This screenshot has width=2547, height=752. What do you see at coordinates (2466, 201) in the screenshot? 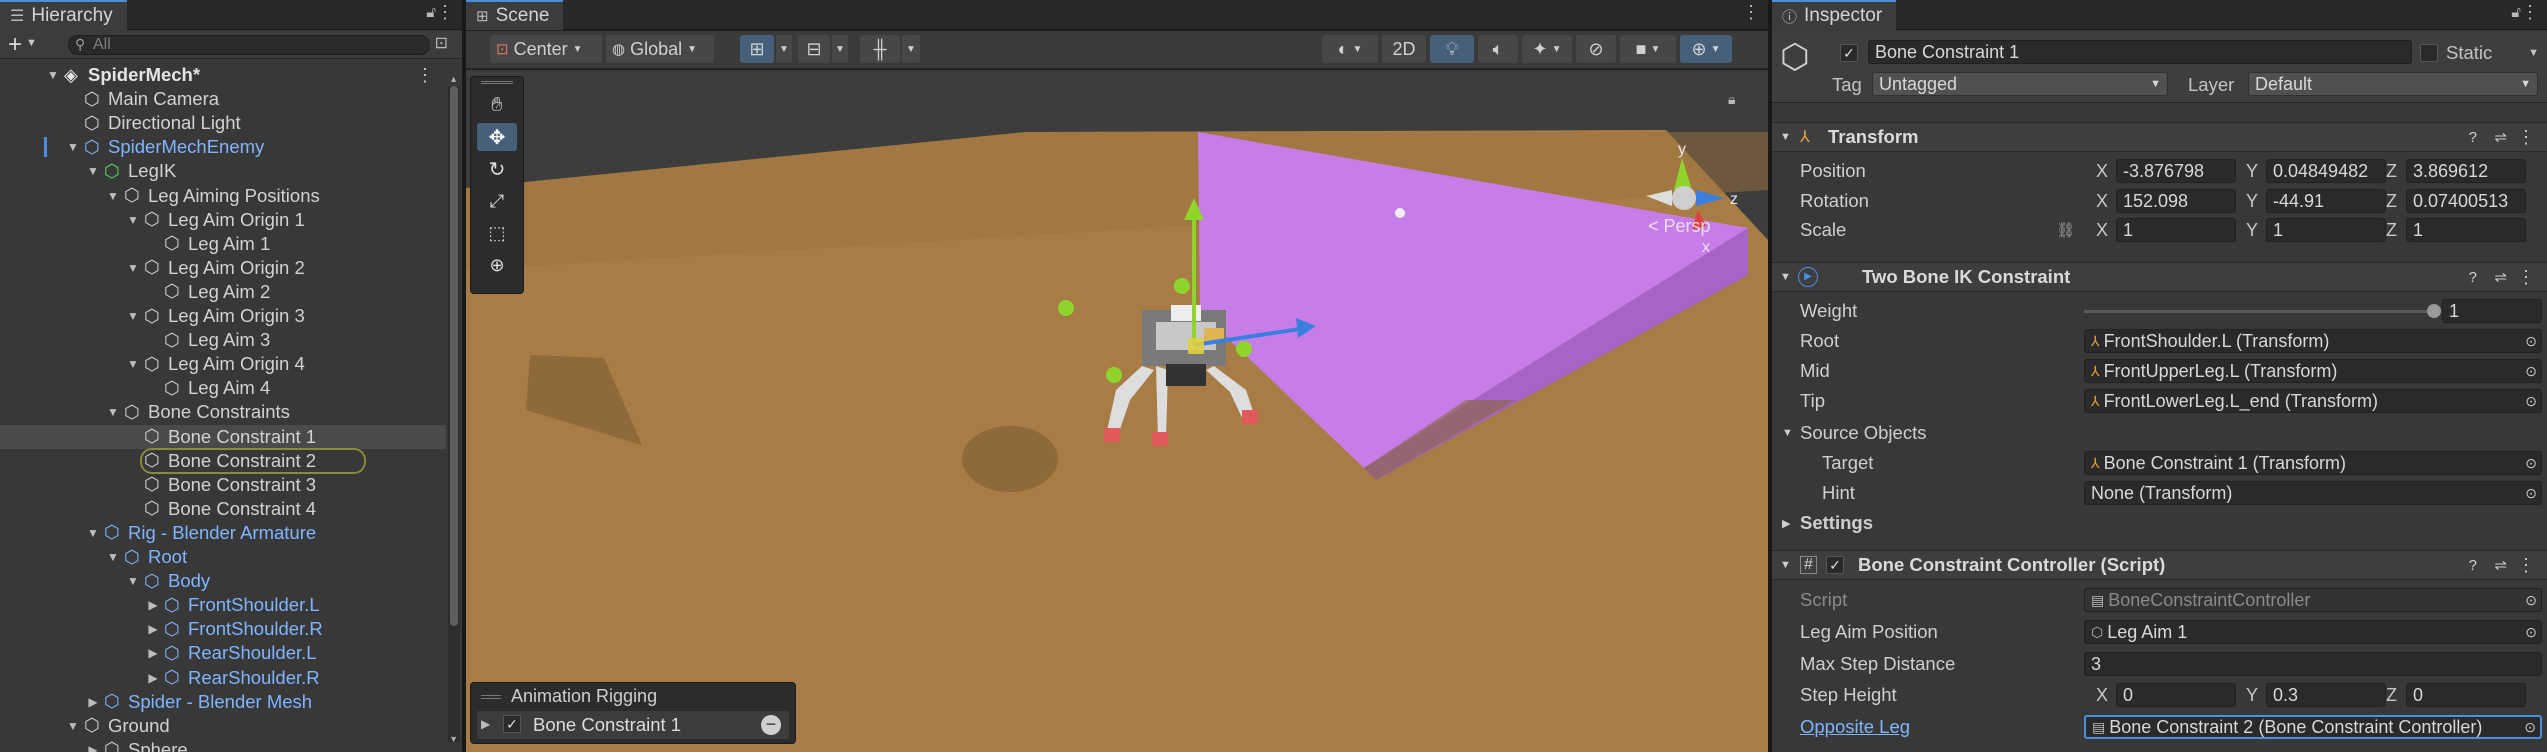
I see `transform-rotation-row-z-input: 0.07400513` at bounding box center [2466, 201].